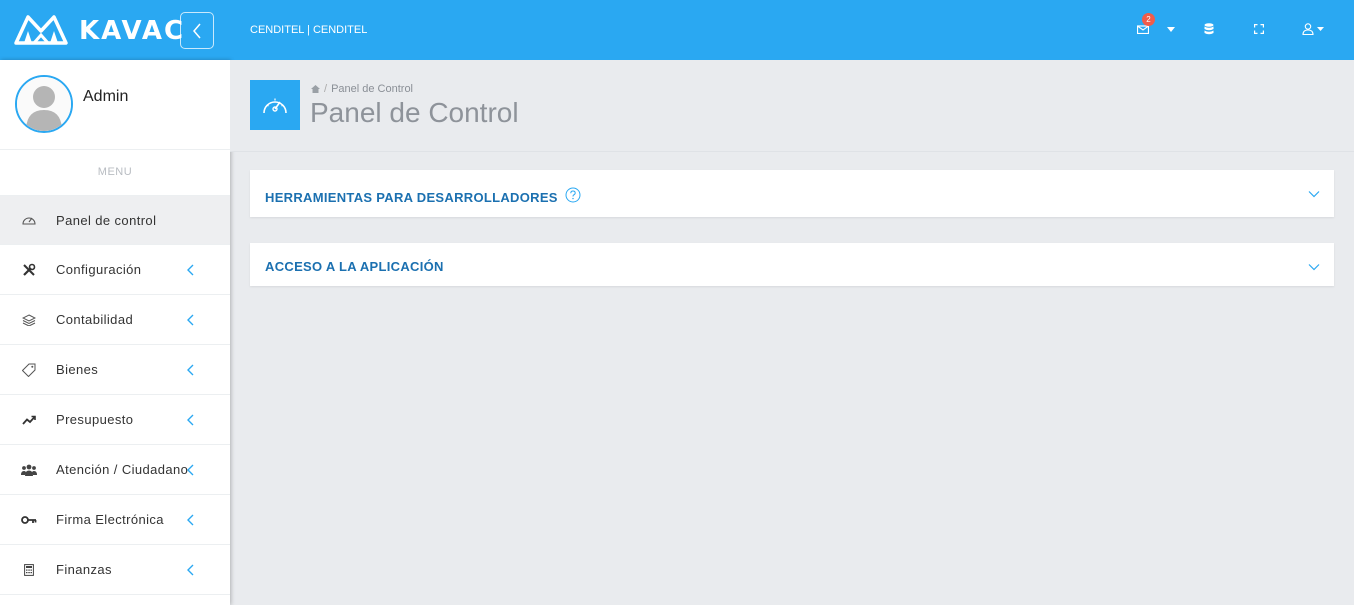 The height and width of the screenshot is (605, 1354). I want to click on database-button, so click(1209, 29).